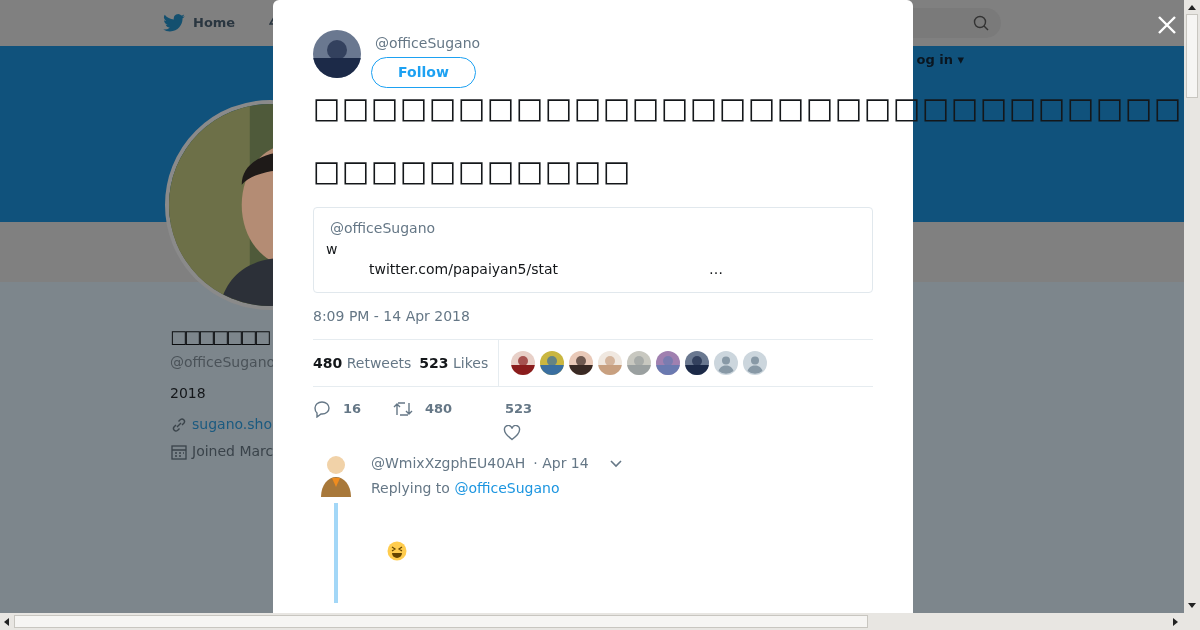 The width and height of the screenshot is (1200, 630). Describe the element at coordinates (507, 488) in the screenshot. I see `replying-to-link: @officeSugano` at that location.